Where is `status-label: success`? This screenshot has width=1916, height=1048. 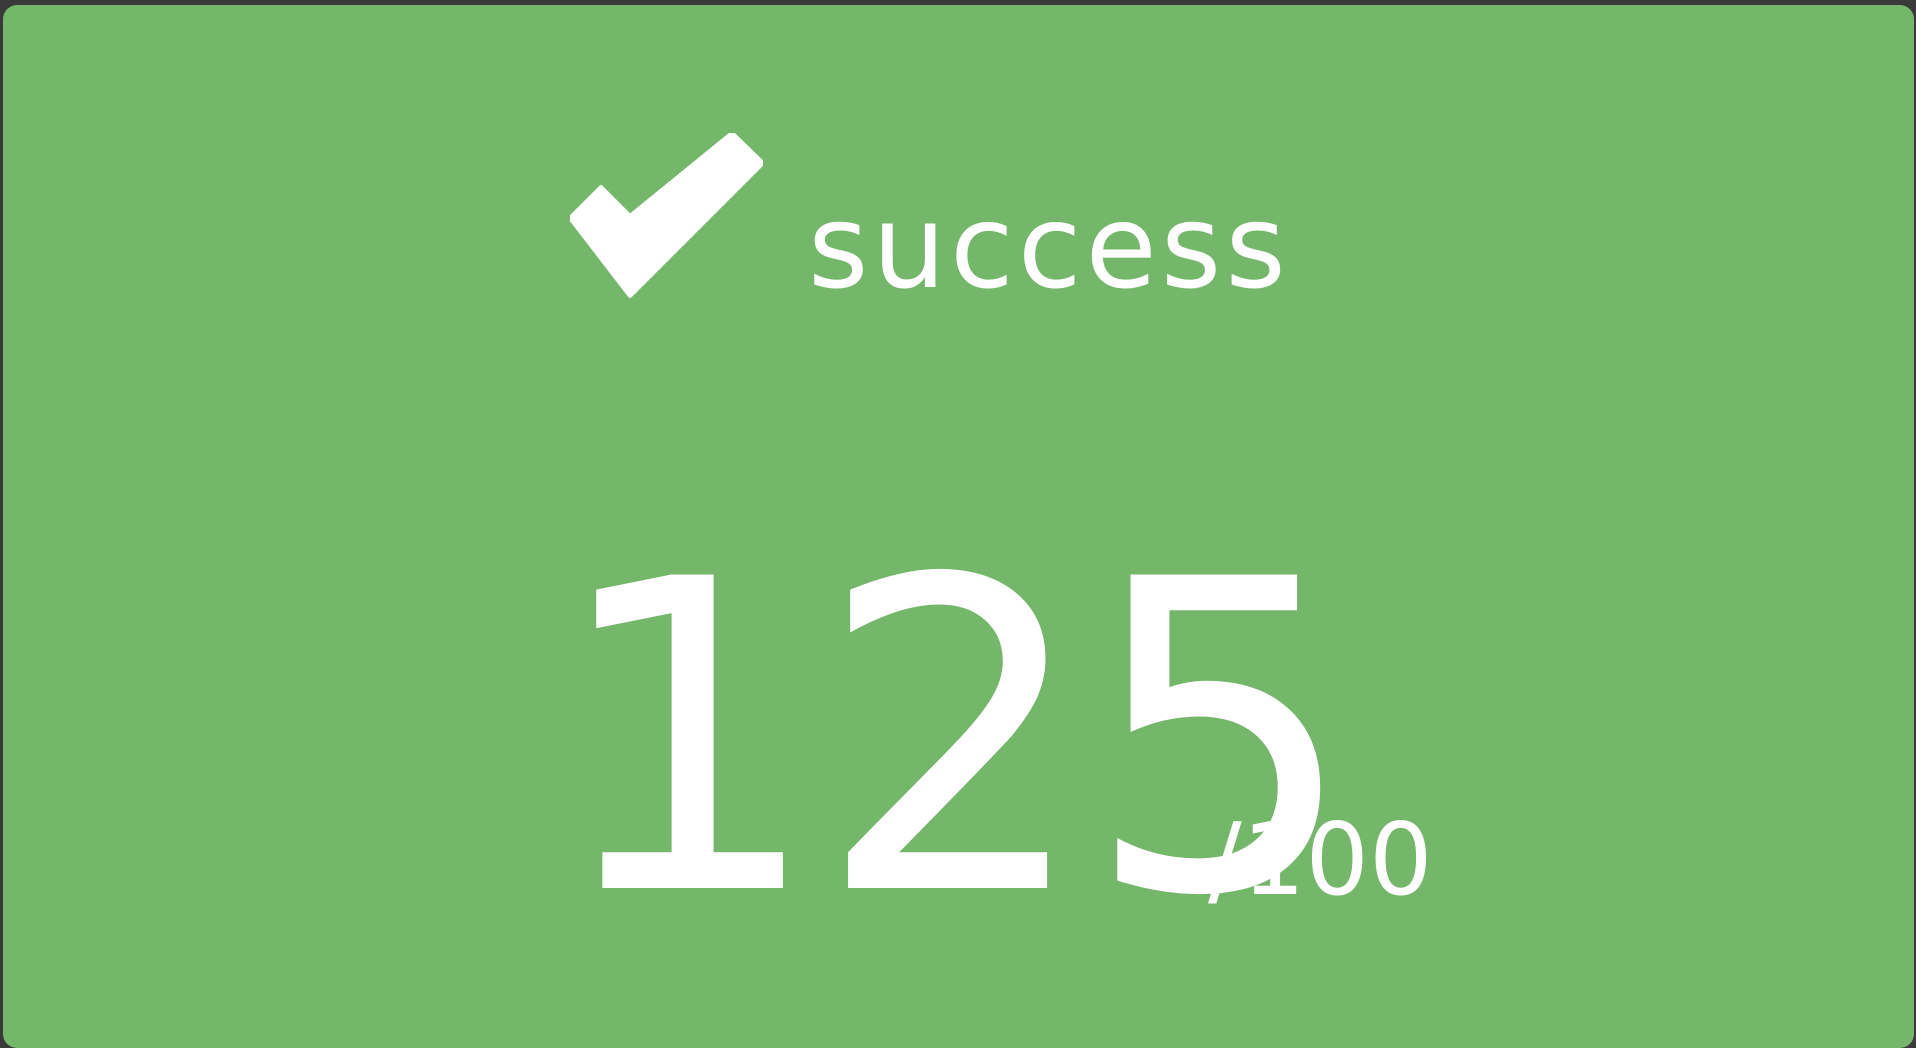 status-label: success is located at coordinates (1049, 247).